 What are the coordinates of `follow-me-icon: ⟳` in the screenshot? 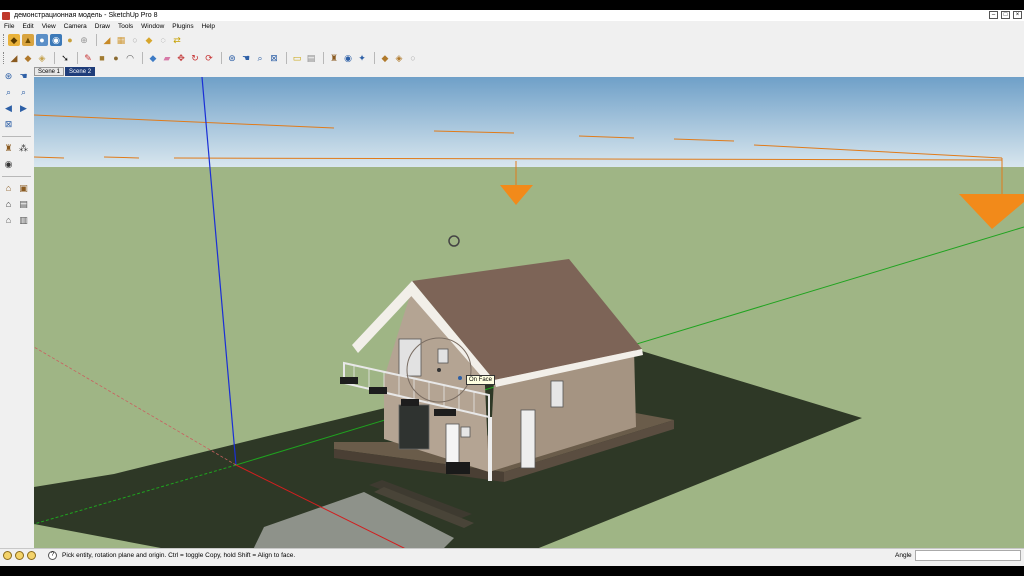 It's located at (209, 58).